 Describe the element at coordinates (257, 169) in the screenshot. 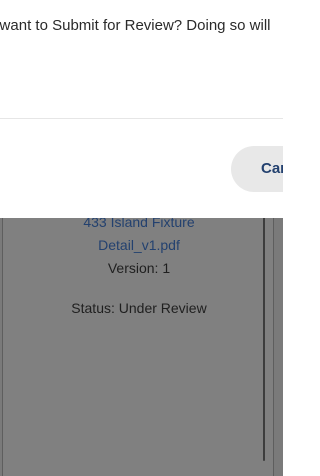

I see `cancel-button: Cancel` at that location.